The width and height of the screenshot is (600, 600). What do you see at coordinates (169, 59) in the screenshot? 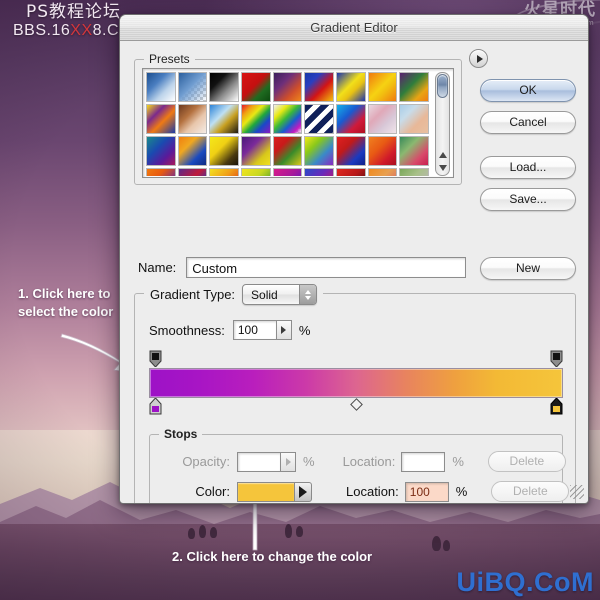
I see `presets-label: Presets` at bounding box center [169, 59].